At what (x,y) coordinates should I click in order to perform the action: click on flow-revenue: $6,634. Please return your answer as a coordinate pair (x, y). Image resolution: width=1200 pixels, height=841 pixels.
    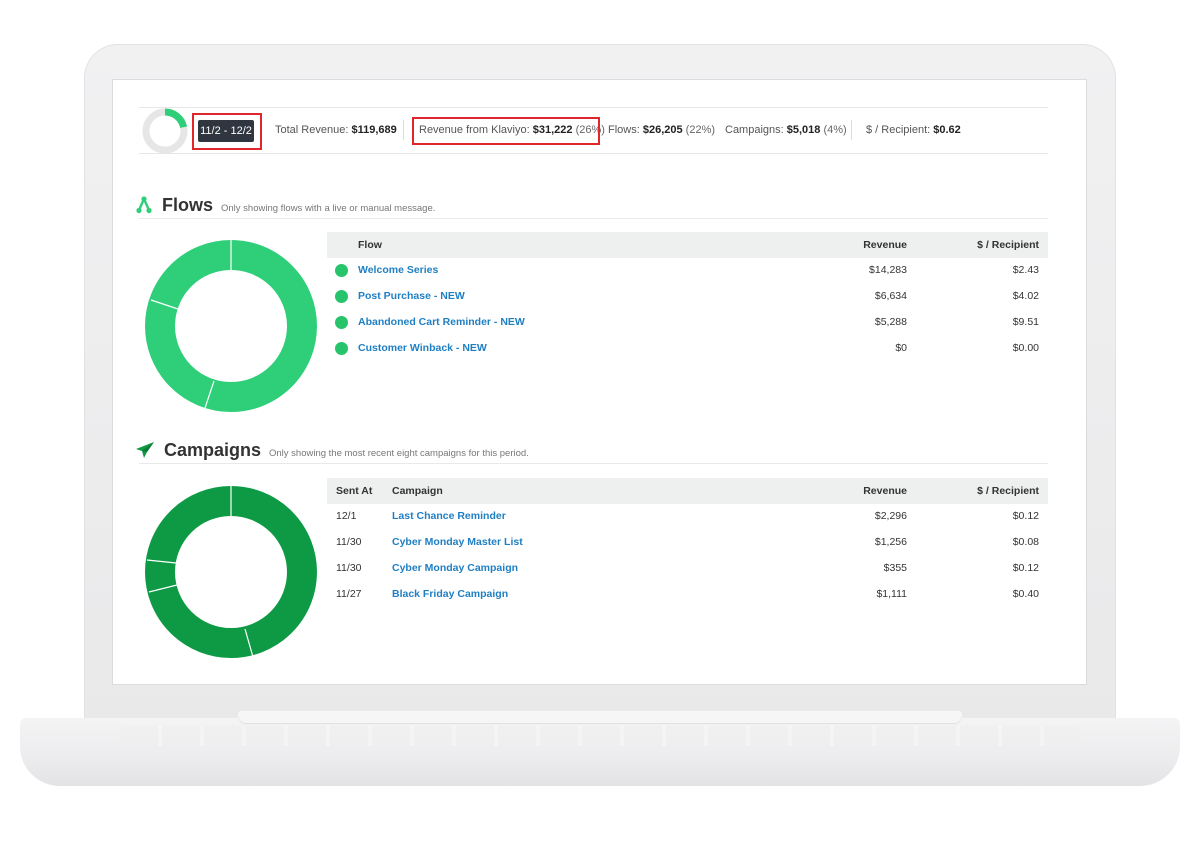
    Looking at the image, I should click on (890, 296).